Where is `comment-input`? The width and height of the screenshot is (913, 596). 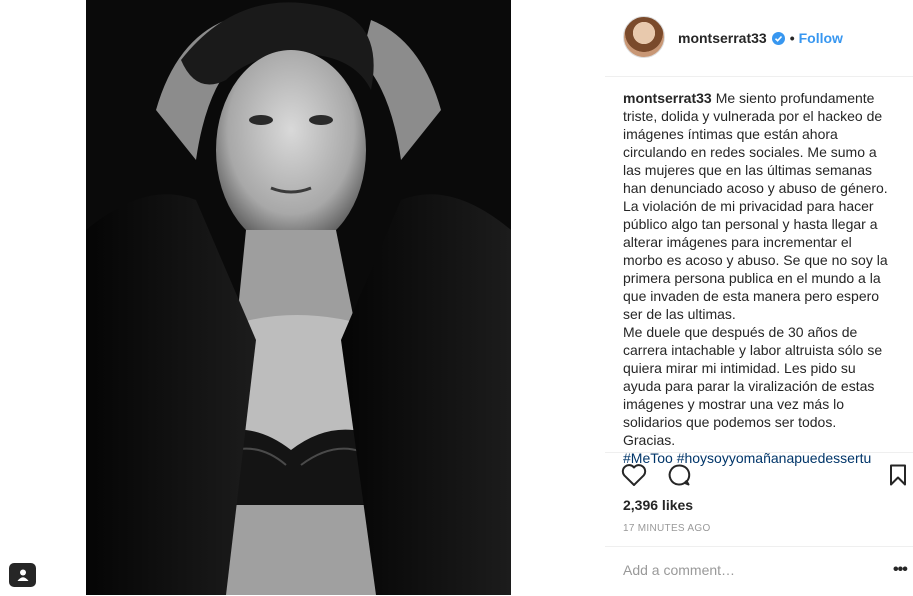
comment-input is located at coordinates (743, 570).